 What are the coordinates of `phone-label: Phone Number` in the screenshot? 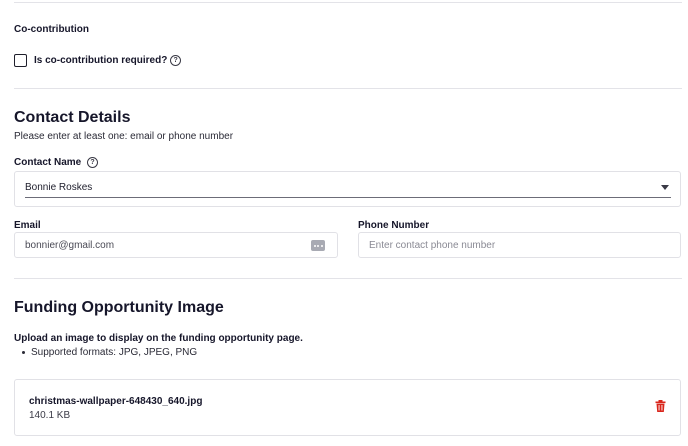 It's located at (394, 225).